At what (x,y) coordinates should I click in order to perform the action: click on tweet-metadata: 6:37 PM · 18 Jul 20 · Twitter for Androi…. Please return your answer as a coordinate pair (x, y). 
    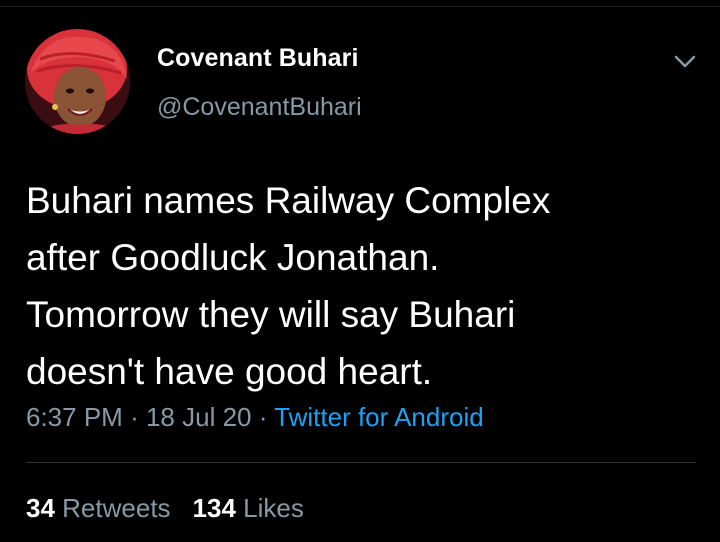
    Looking at the image, I should click on (255, 417).